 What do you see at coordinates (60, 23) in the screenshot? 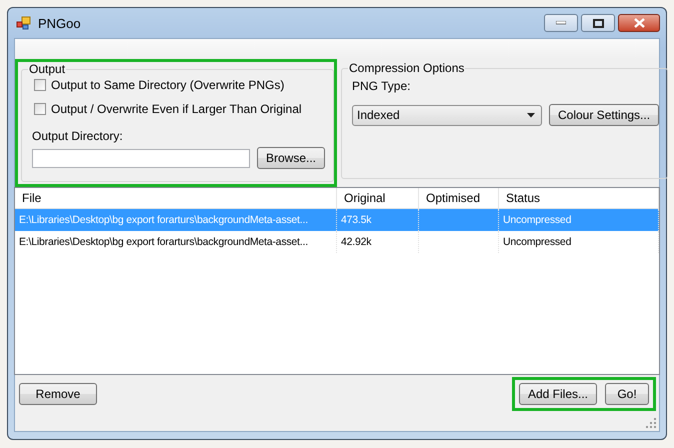
I see `window-title: PNGoo` at bounding box center [60, 23].